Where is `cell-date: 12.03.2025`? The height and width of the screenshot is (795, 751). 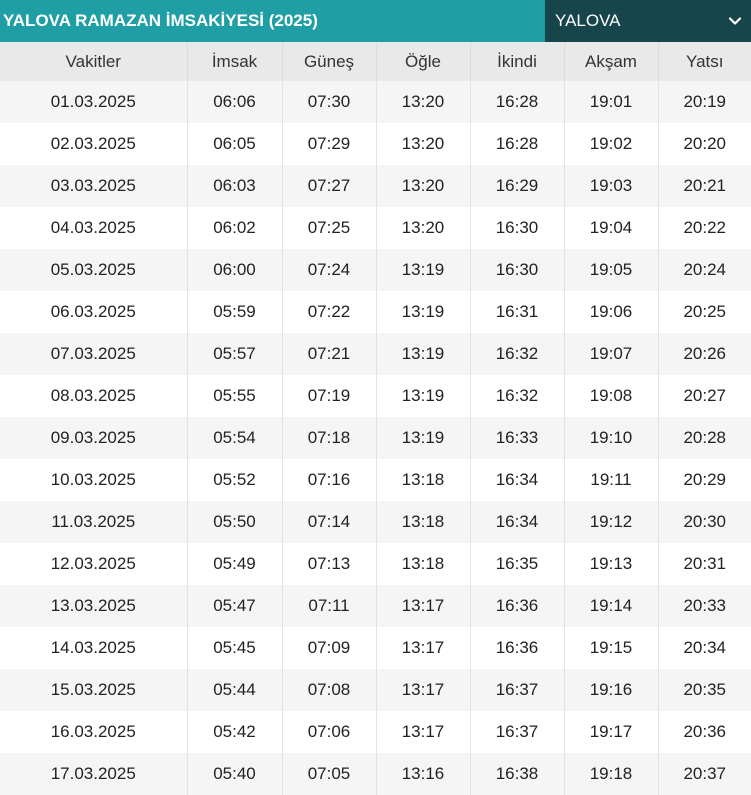 cell-date: 12.03.2025 is located at coordinates (94, 564).